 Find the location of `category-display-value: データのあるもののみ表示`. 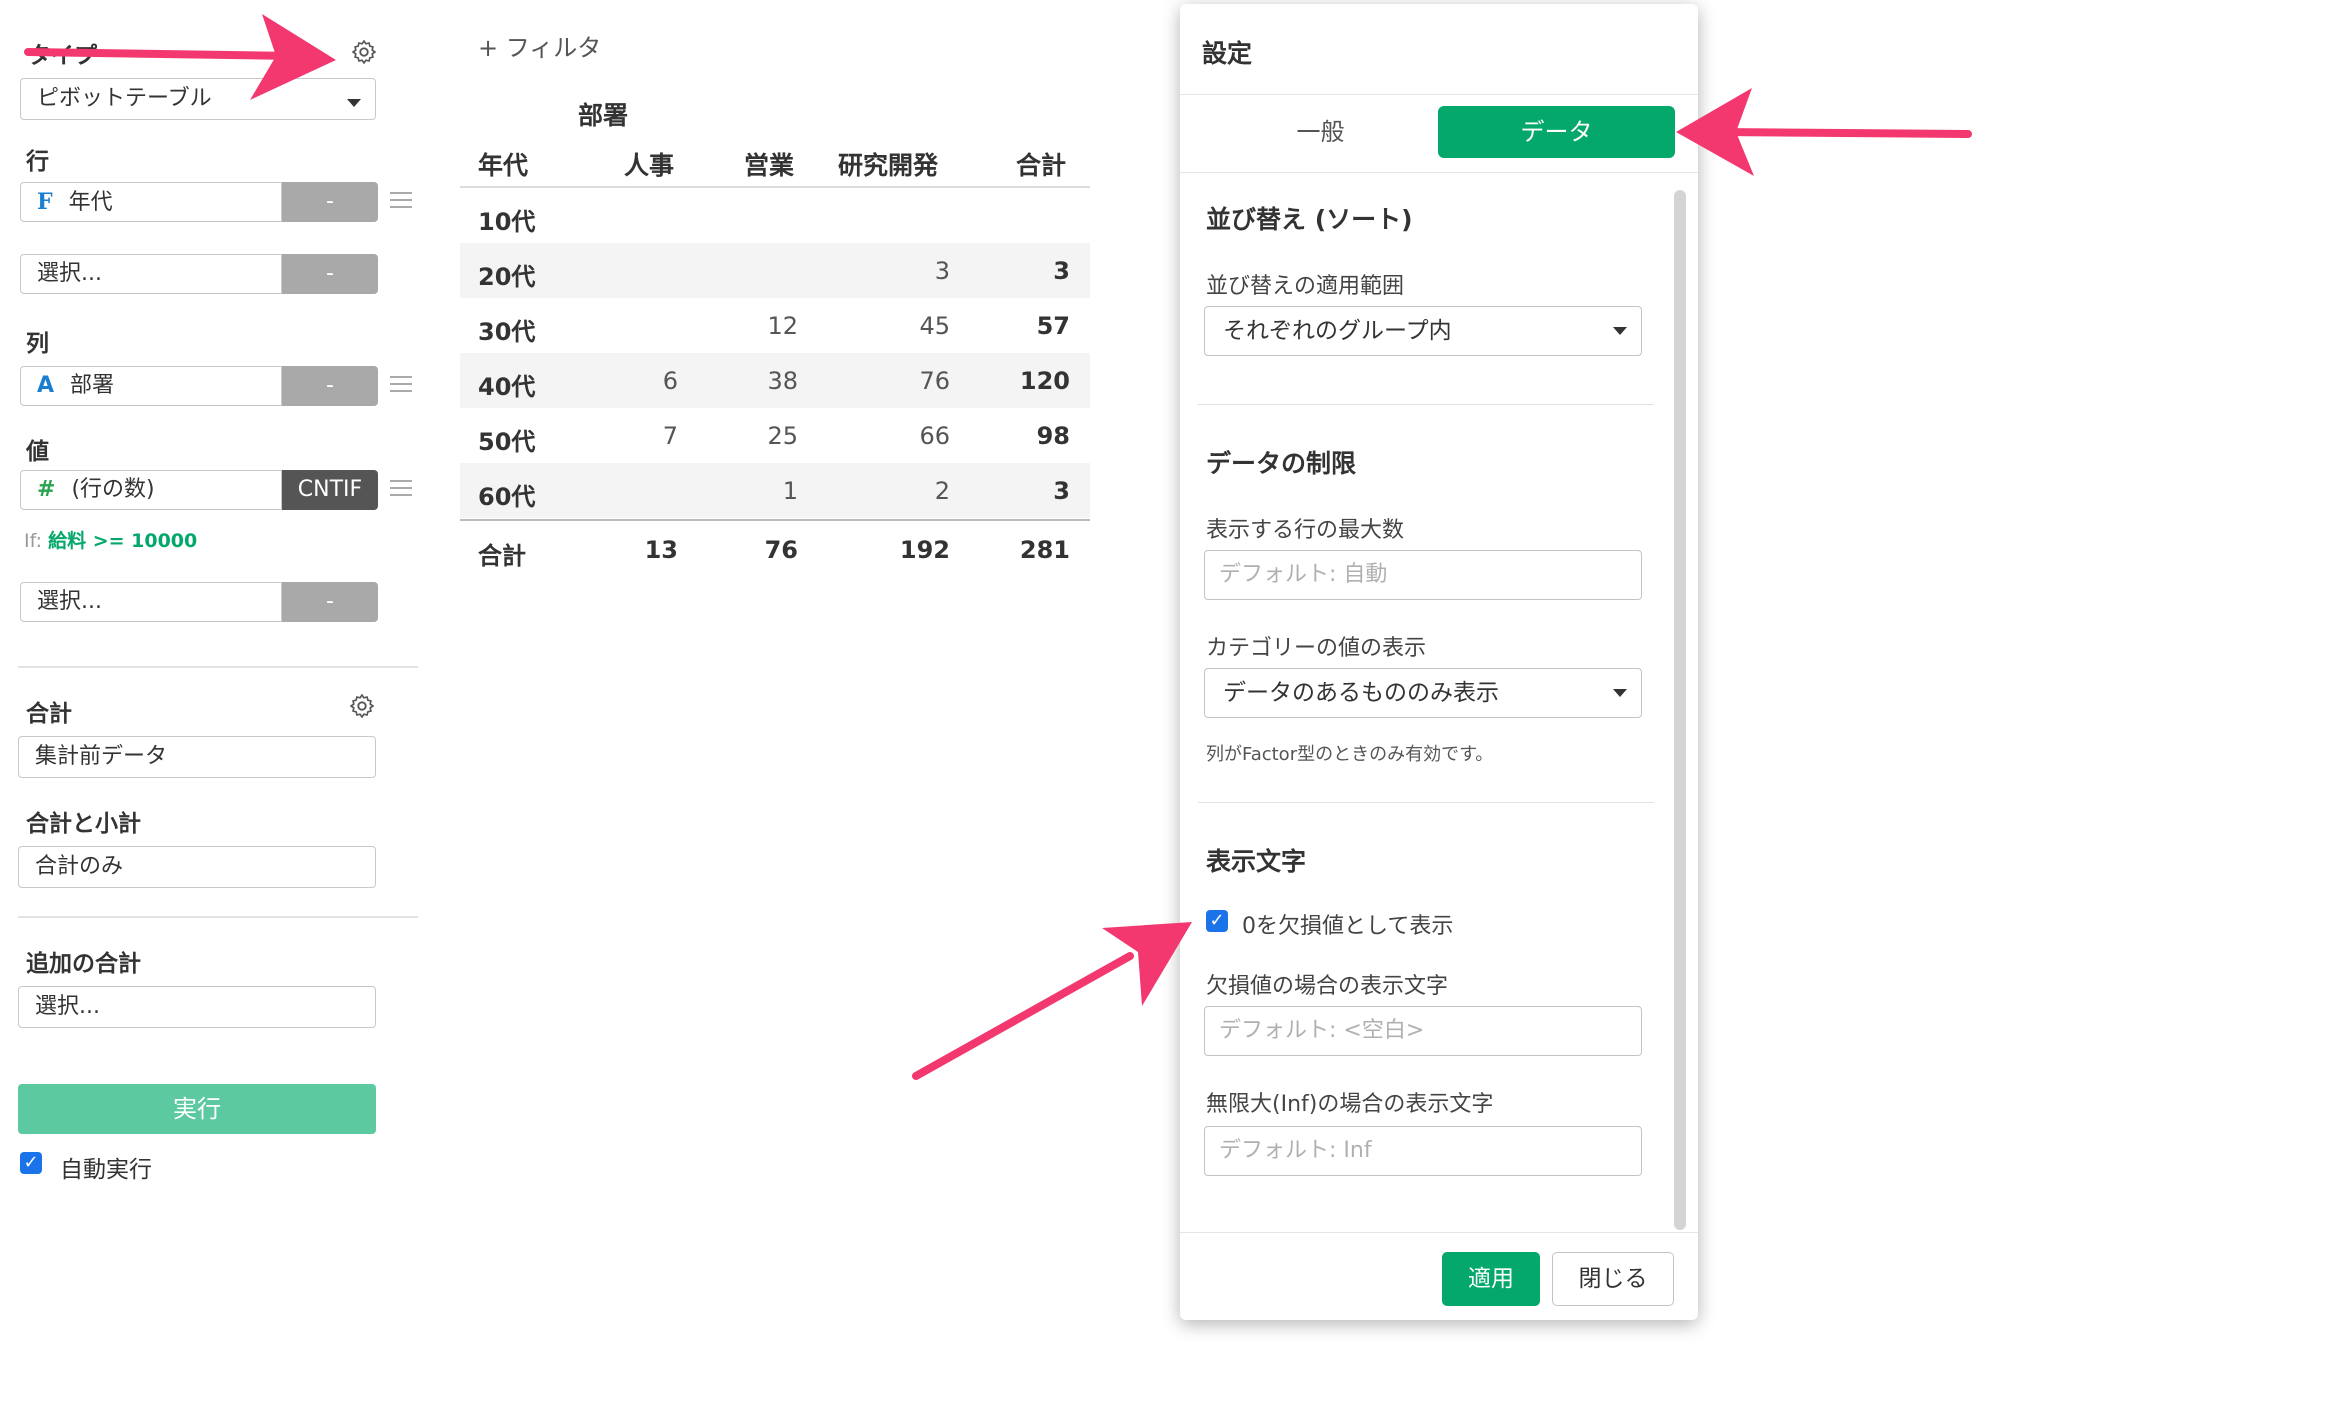

category-display-value: データのあるもののみ表示 is located at coordinates (1361, 693).